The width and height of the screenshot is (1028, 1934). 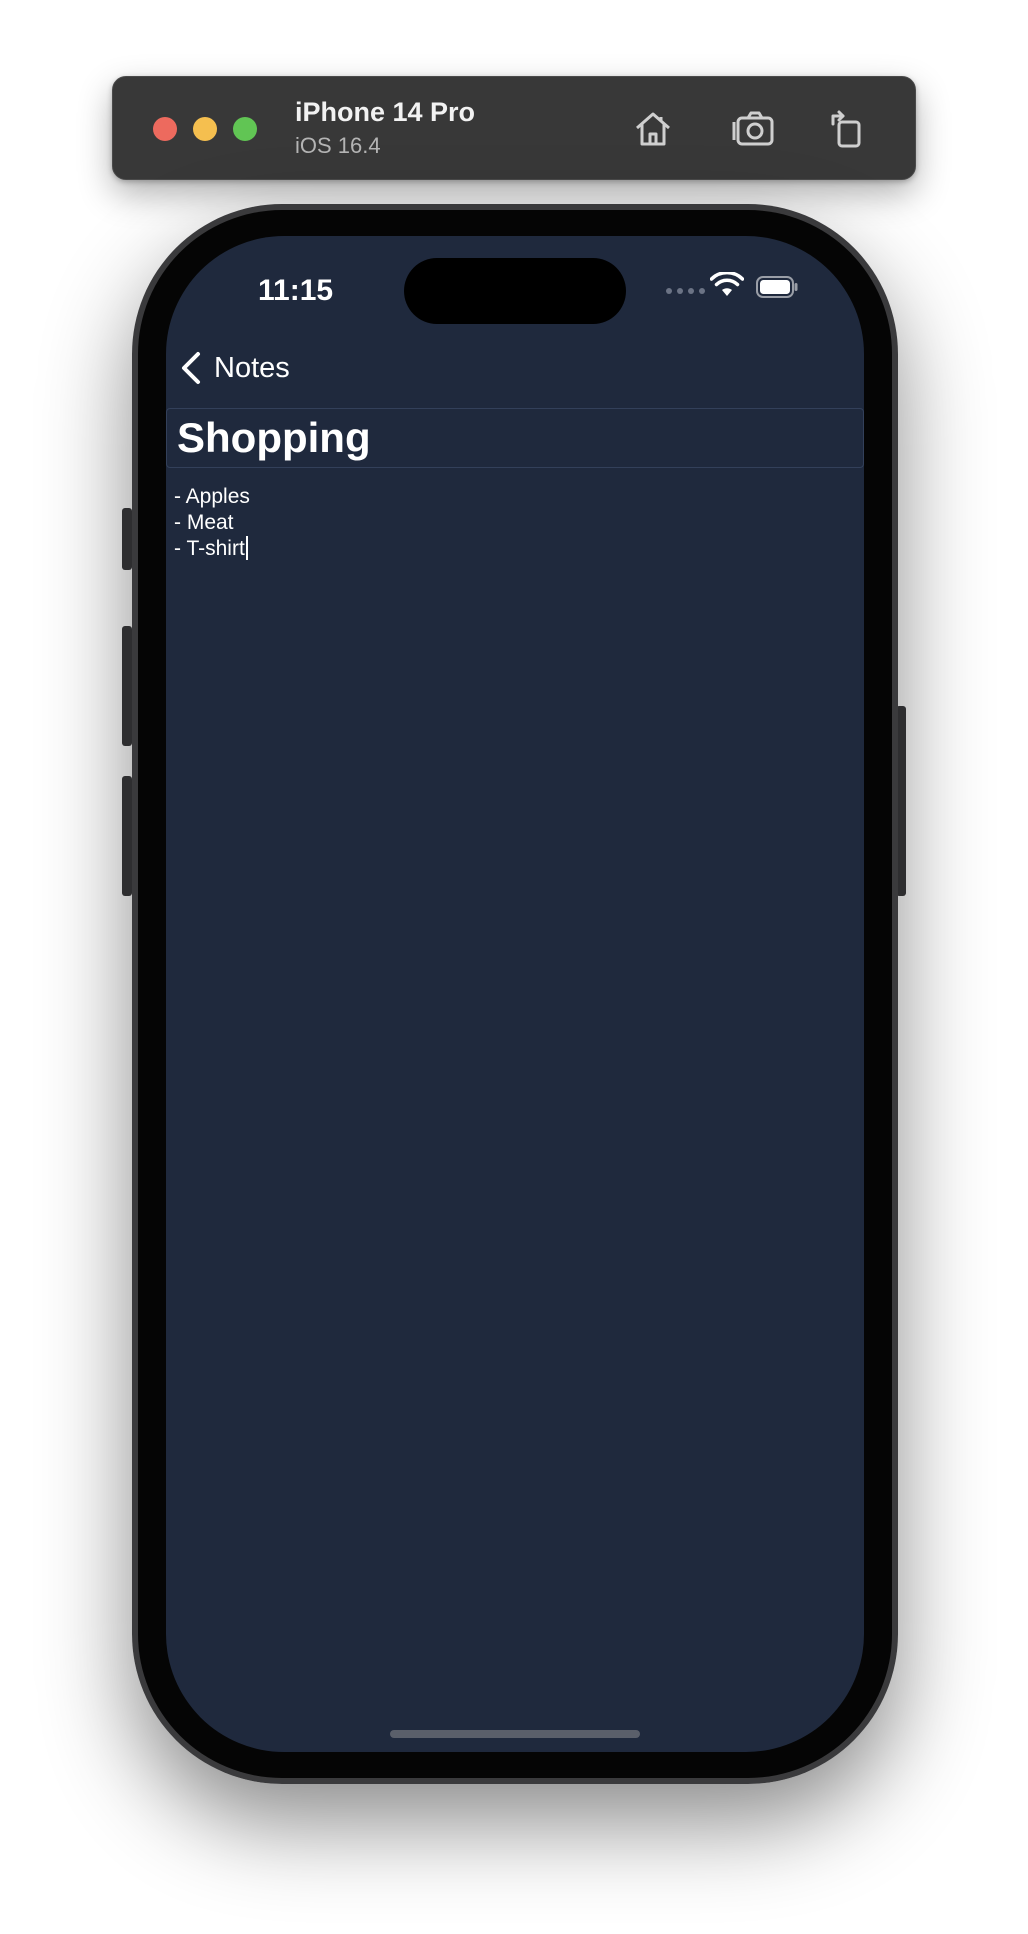 What do you see at coordinates (209, 548) in the screenshot?
I see `note-line-text: - T-shirt` at bounding box center [209, 548].